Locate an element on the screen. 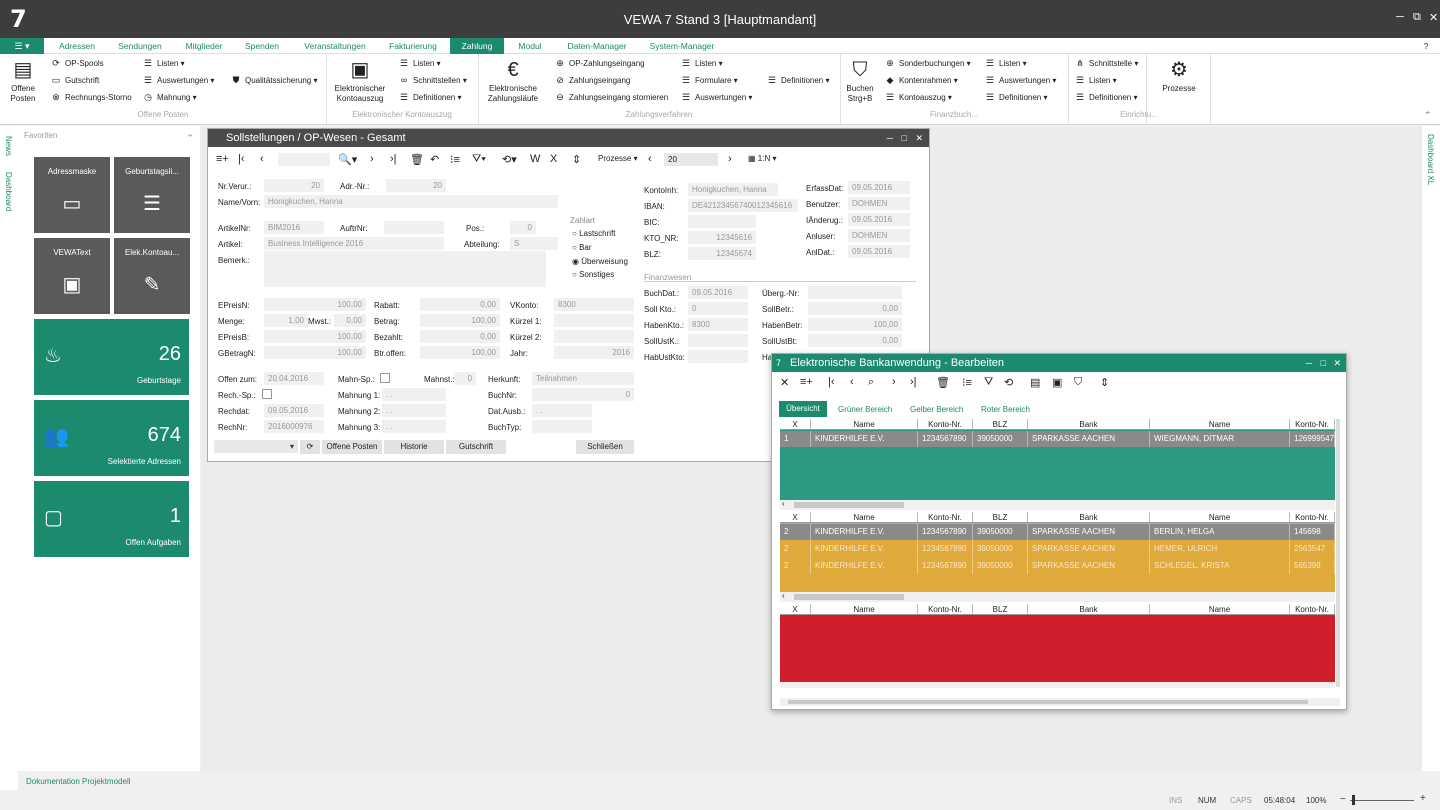  yellow-hscroll: ‹ is located at coordinates (1057, 596).